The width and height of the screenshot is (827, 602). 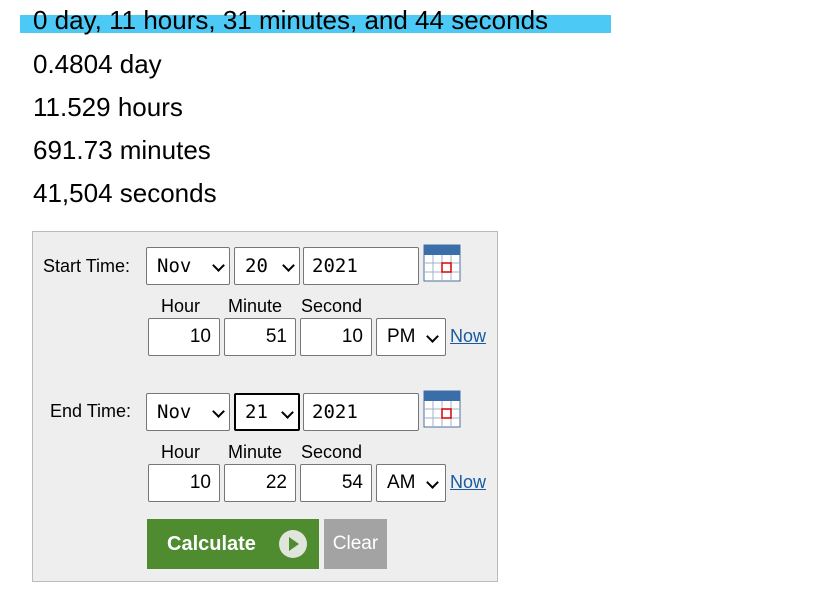 What do you see at coordinates (255, 306) in the screenshot?
I see `start-minute-label: Minute` at bounding box center [255, 306].